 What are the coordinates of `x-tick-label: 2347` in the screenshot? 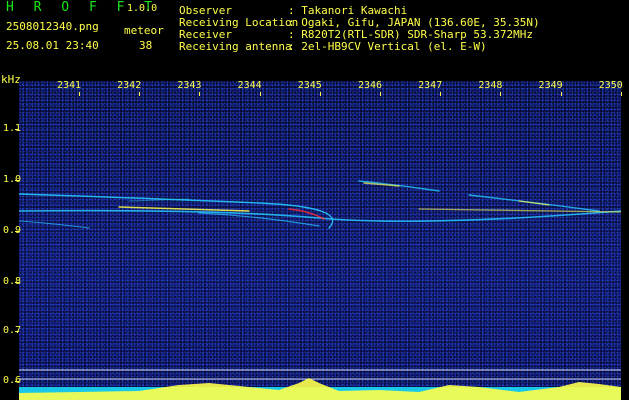 It's located at (430, 85).